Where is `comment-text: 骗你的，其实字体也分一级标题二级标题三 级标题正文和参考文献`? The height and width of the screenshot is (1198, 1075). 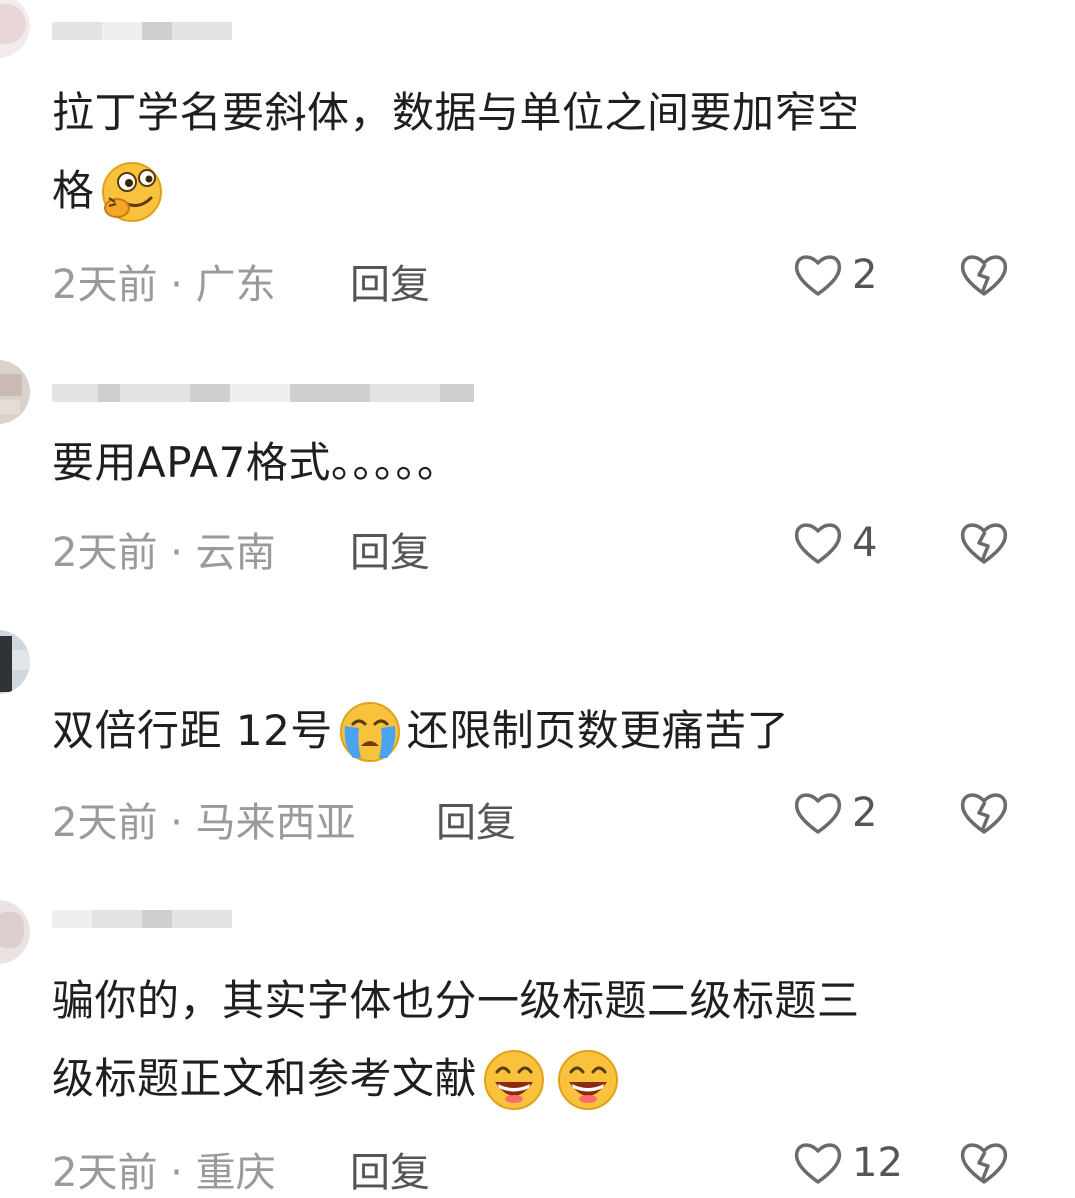 comment-text: 骗你的，其实字体也分一级标题二级标题三 级标题正文和参考文献 is located at coordinates (537, 1040).